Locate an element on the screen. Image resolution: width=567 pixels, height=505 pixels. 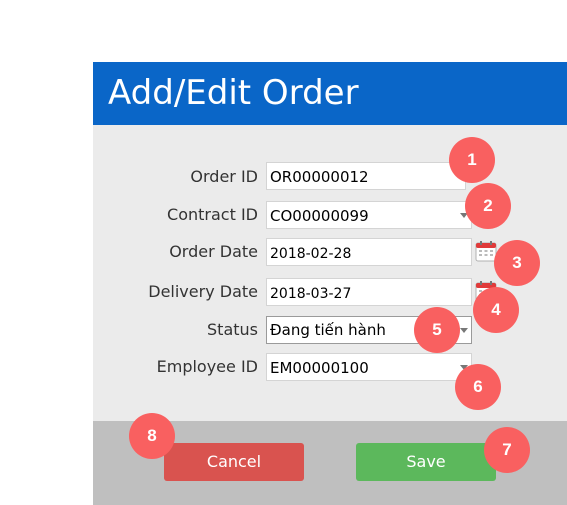
employee-id-select: EM00000100 is located at coordinates (369, 367).